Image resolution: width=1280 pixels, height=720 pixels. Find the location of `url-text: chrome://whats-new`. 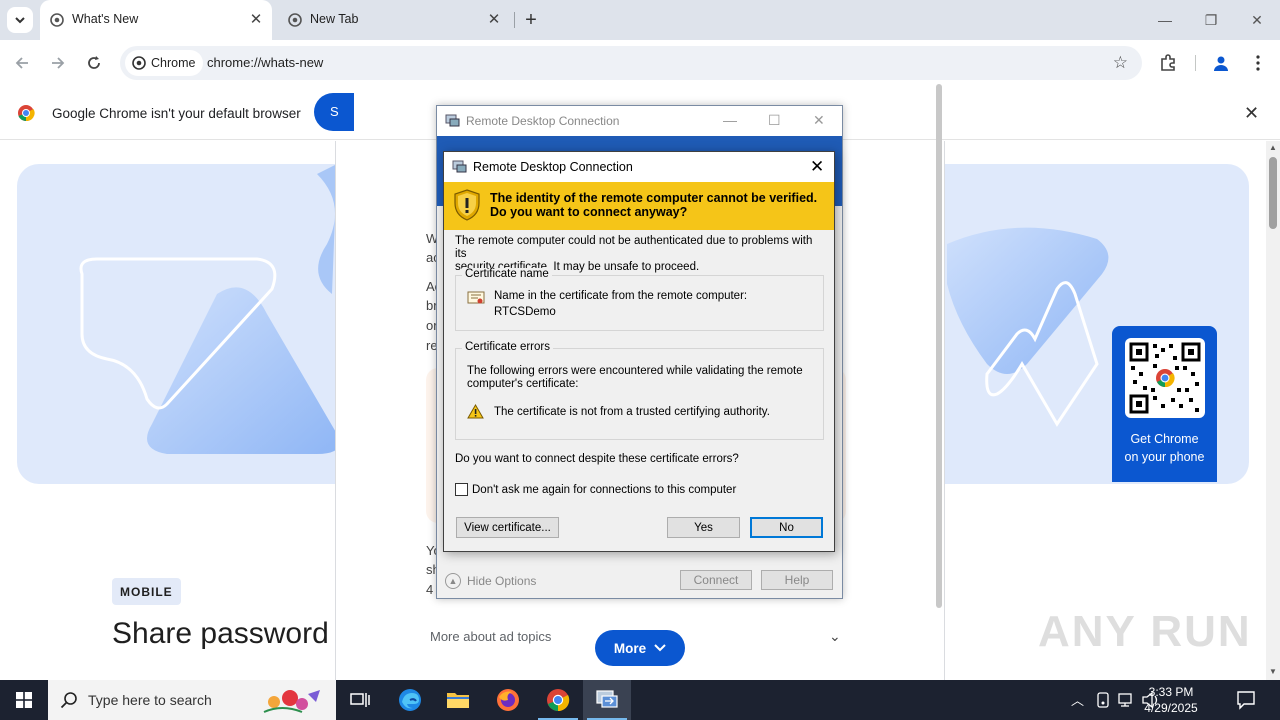

url-text: chrome://whats-new is located at coordinates (265, 62).